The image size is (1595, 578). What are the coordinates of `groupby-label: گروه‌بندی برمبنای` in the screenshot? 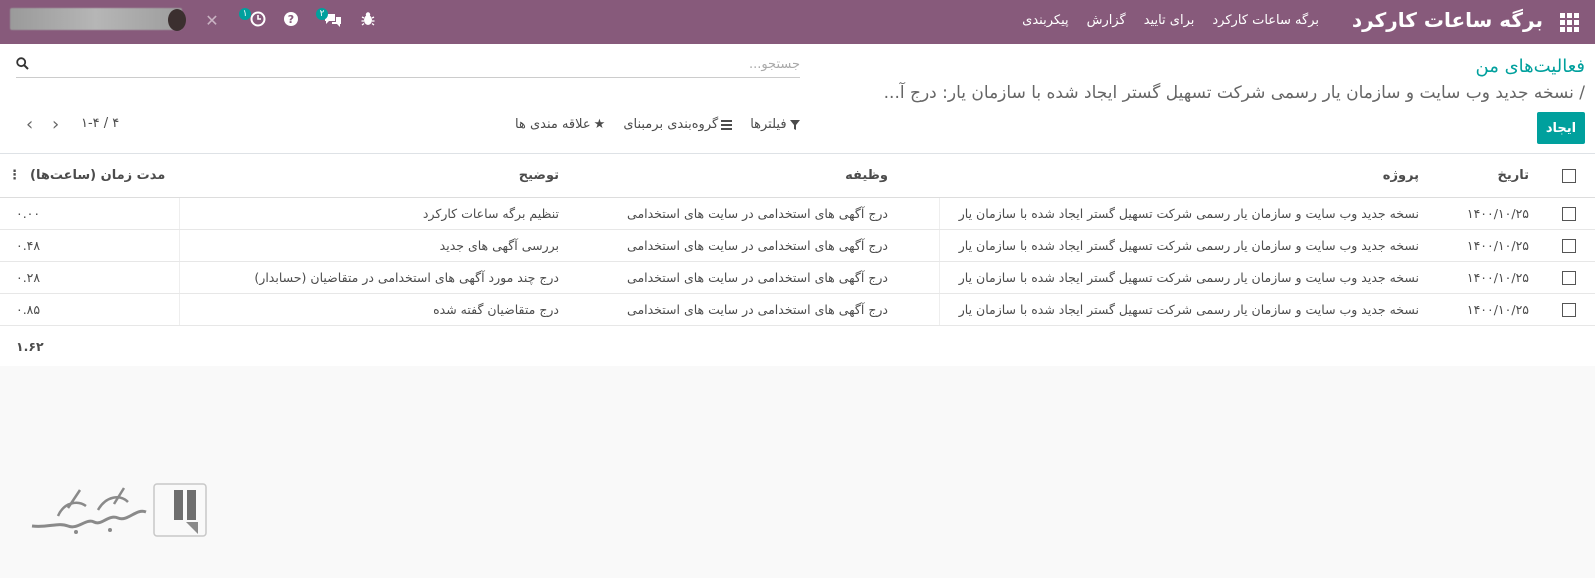 It's located at (671, 124).